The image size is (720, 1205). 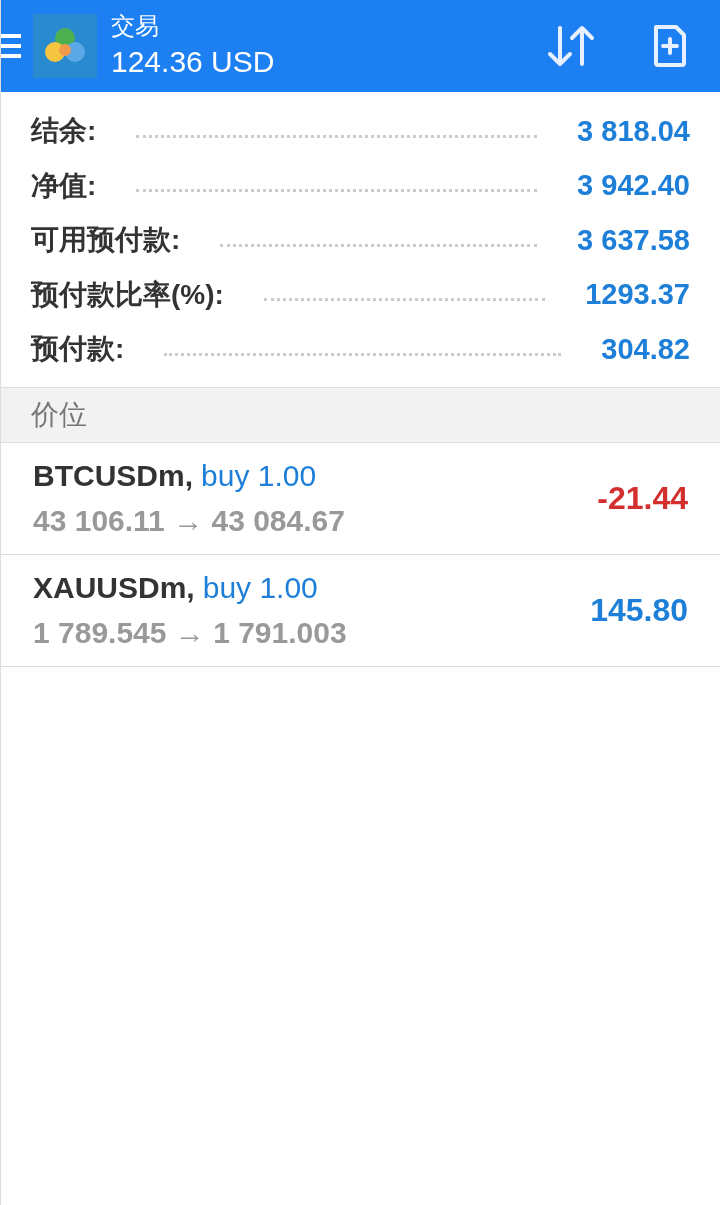 What do you see at coordinates (127, 294) in the screenshot?
I see `summary-label: 预付款比率(%):` at bounding box center [127, 294].